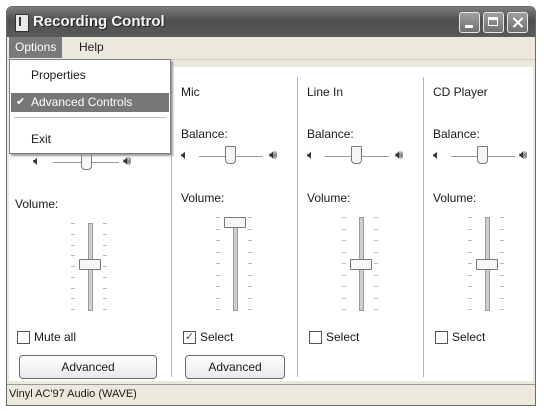  Describe the element at coordinates (22, 23) in the screenshot. I see `app-icon` at that location.